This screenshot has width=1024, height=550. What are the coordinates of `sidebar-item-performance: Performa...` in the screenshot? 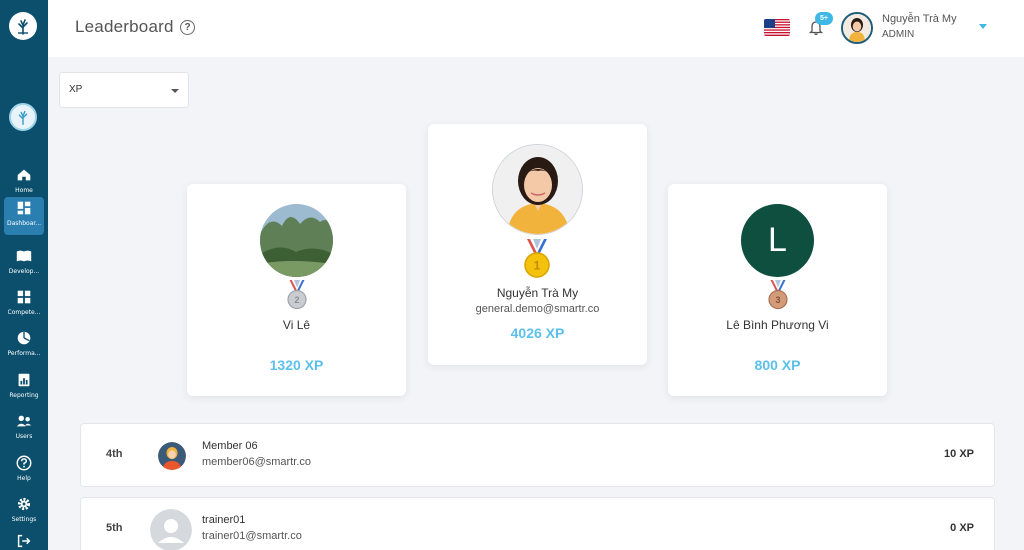 It's located at (24, 345).